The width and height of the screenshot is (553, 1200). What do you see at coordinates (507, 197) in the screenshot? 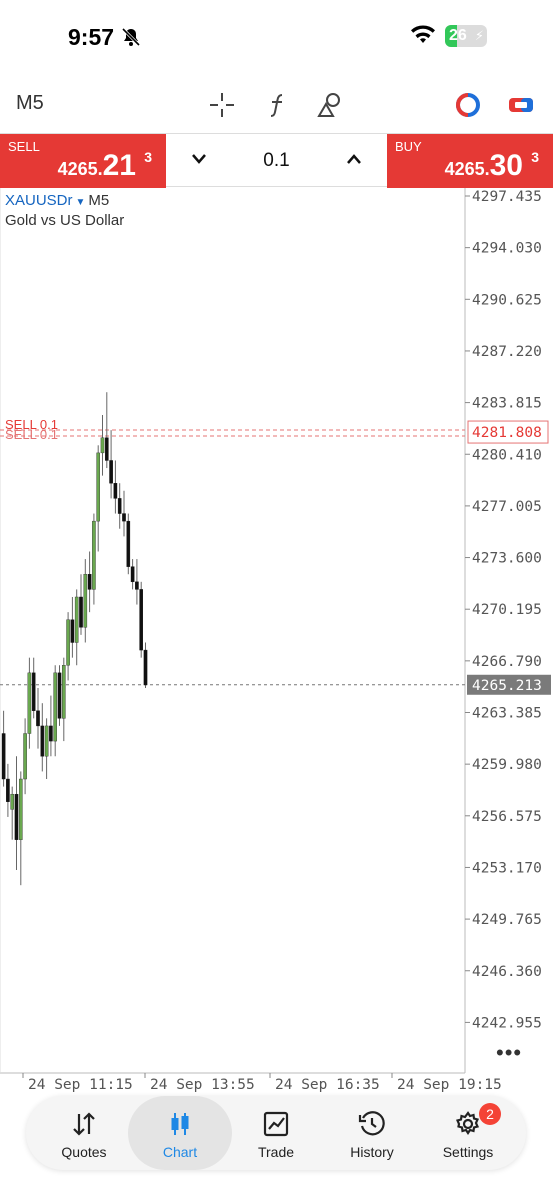
I see `price-tick-label: 4297.435` at bounding box center [507, 197].